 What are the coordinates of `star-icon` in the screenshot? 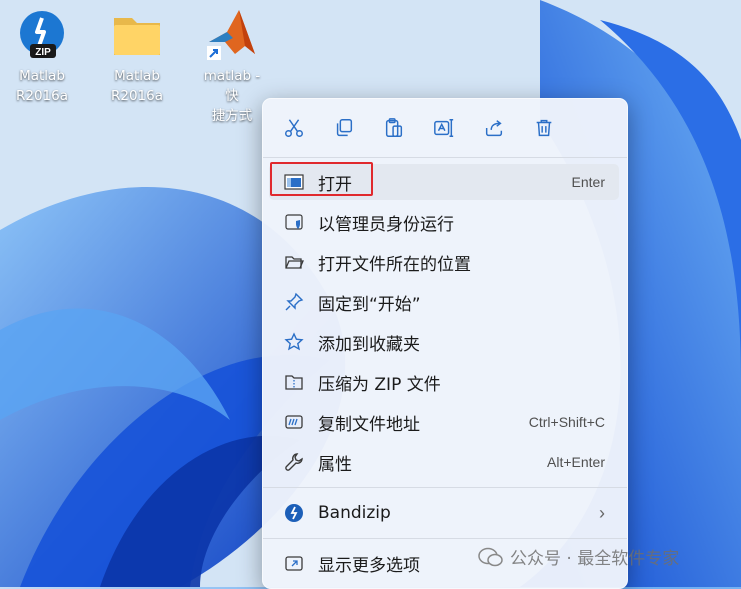 It's located at (294, 342).